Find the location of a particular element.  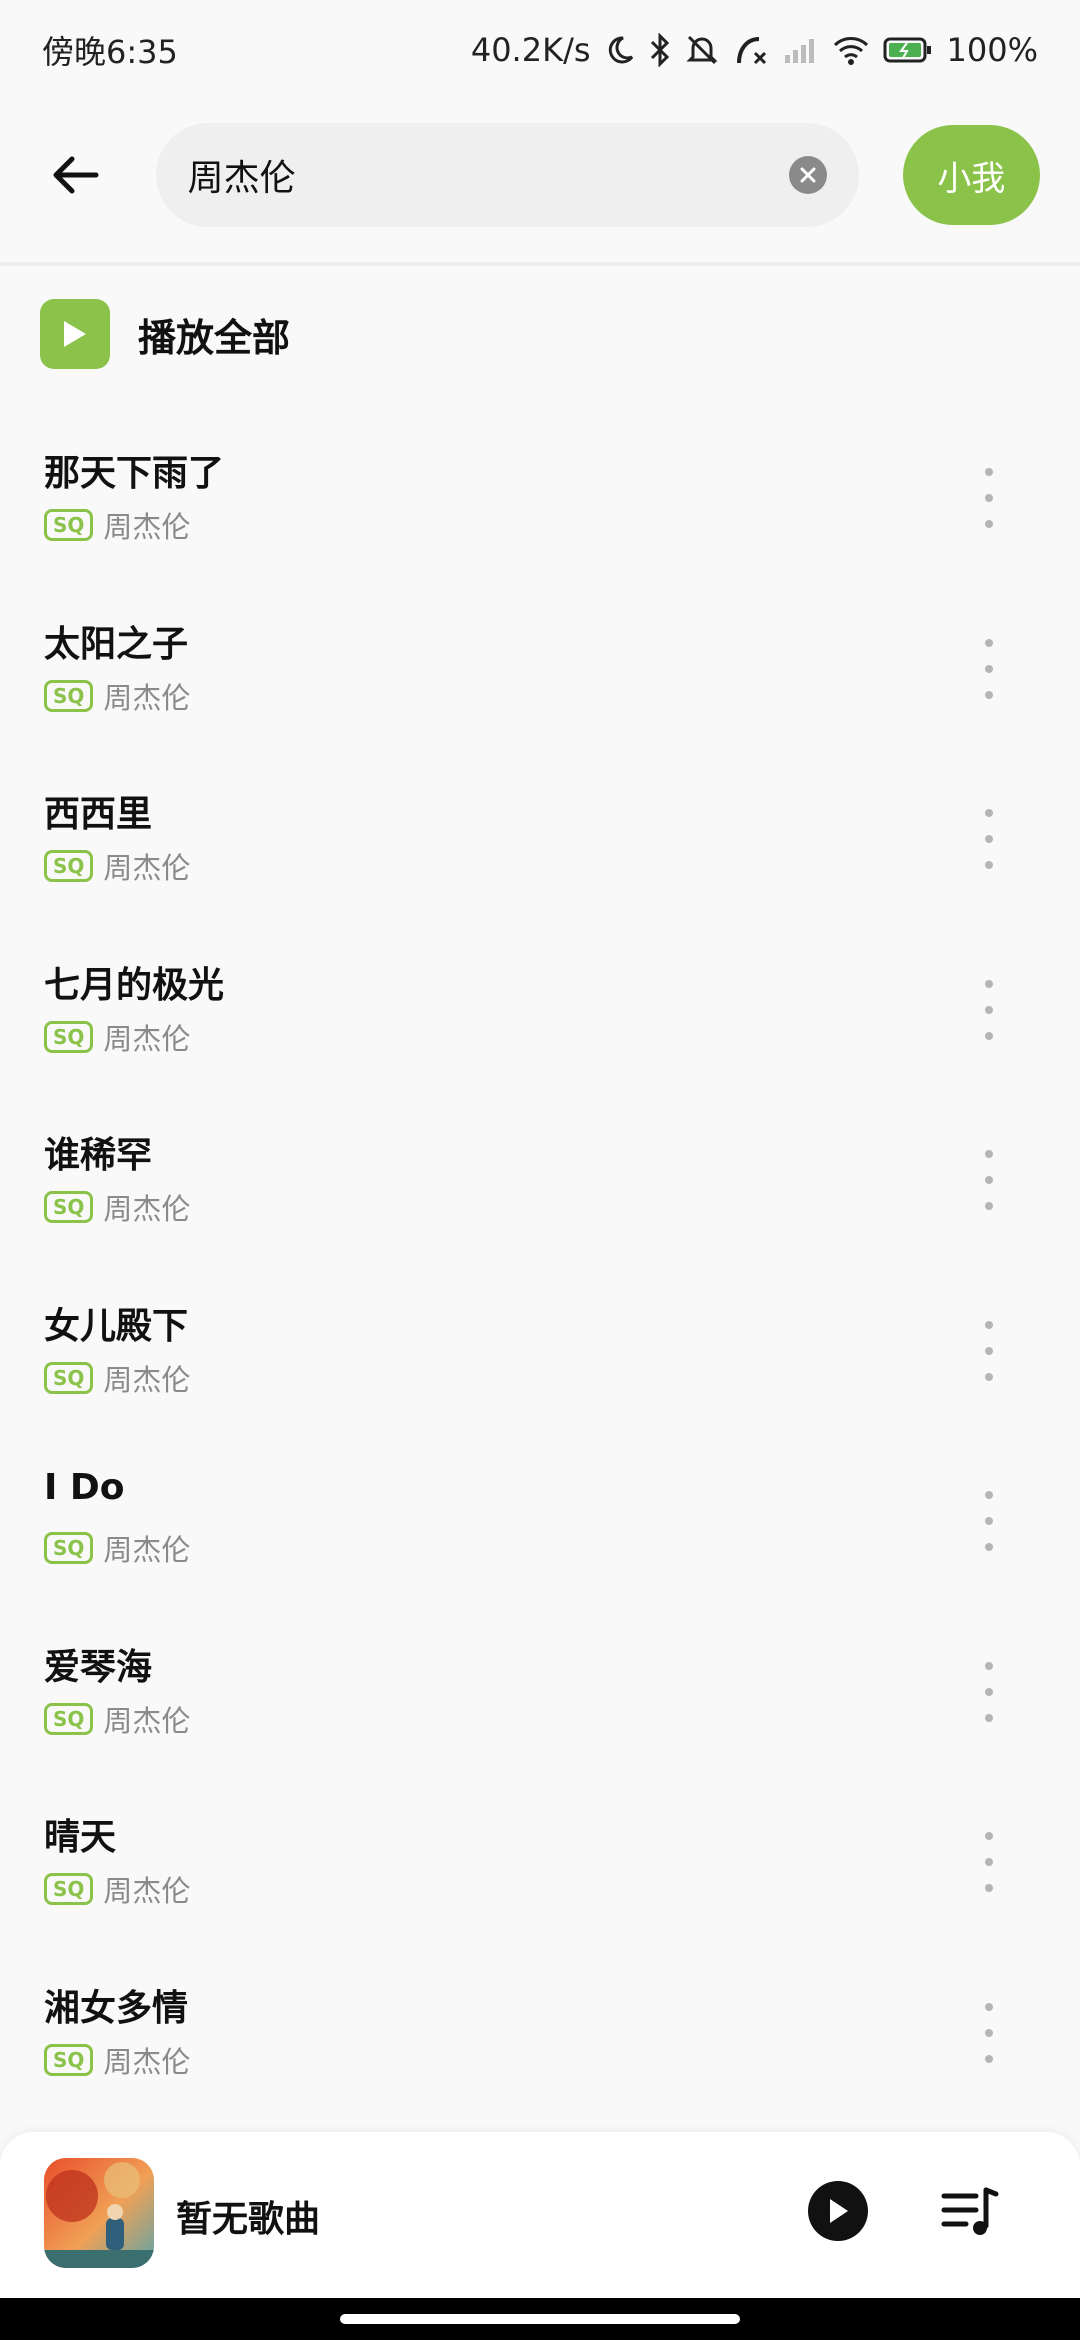

playlist-icon is located at coordinates (970, 2211).